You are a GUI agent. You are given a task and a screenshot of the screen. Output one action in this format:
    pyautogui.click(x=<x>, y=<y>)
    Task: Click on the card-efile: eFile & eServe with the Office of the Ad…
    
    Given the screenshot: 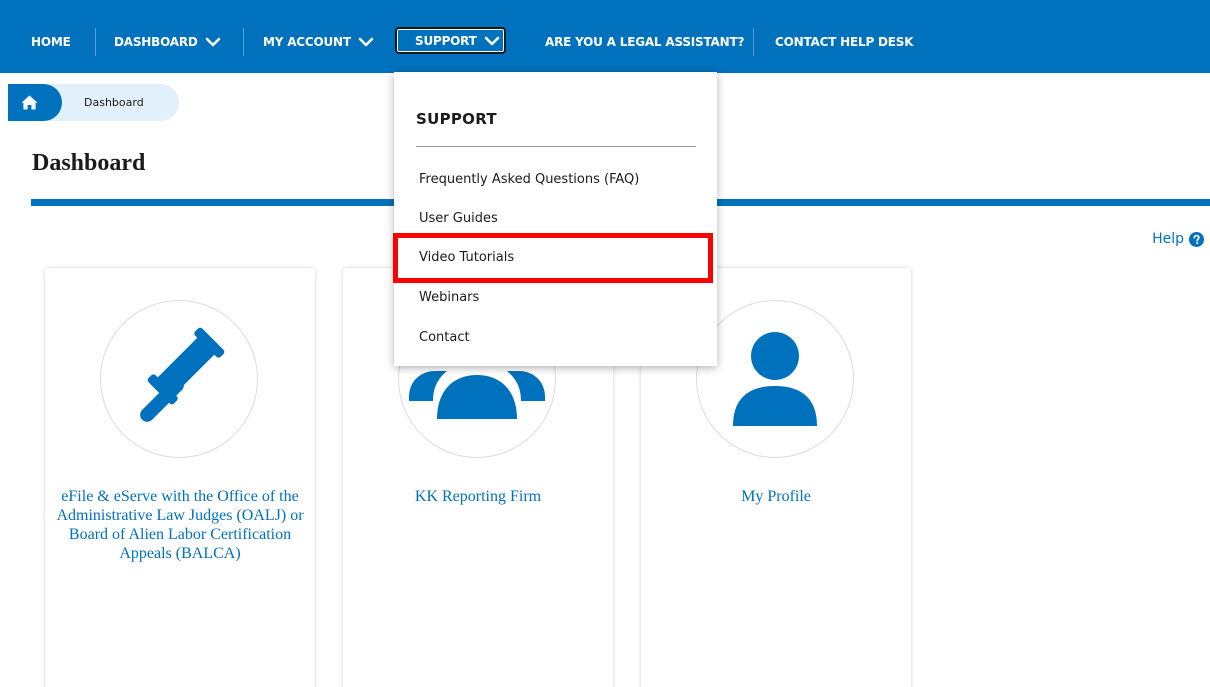 What is the action you would take?
    pyautogui.click(x=180, y=477)
    